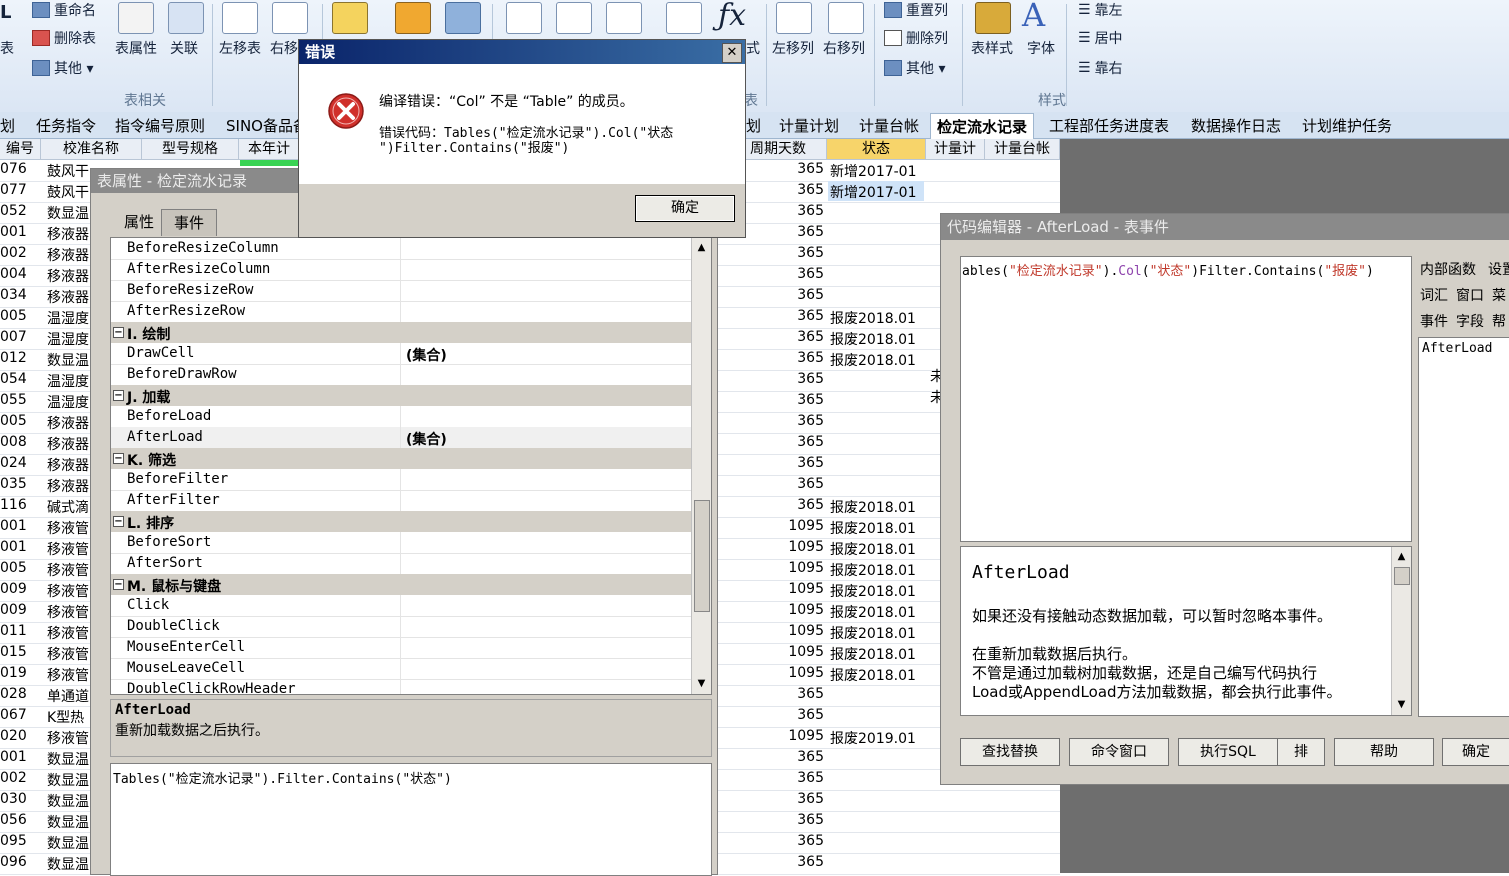 Image resolution: width=1509 pixels, height=876 pixels. Describe the element at coordinates (702, 556) in the screenshot. I see `scroll-thumb` at that location.